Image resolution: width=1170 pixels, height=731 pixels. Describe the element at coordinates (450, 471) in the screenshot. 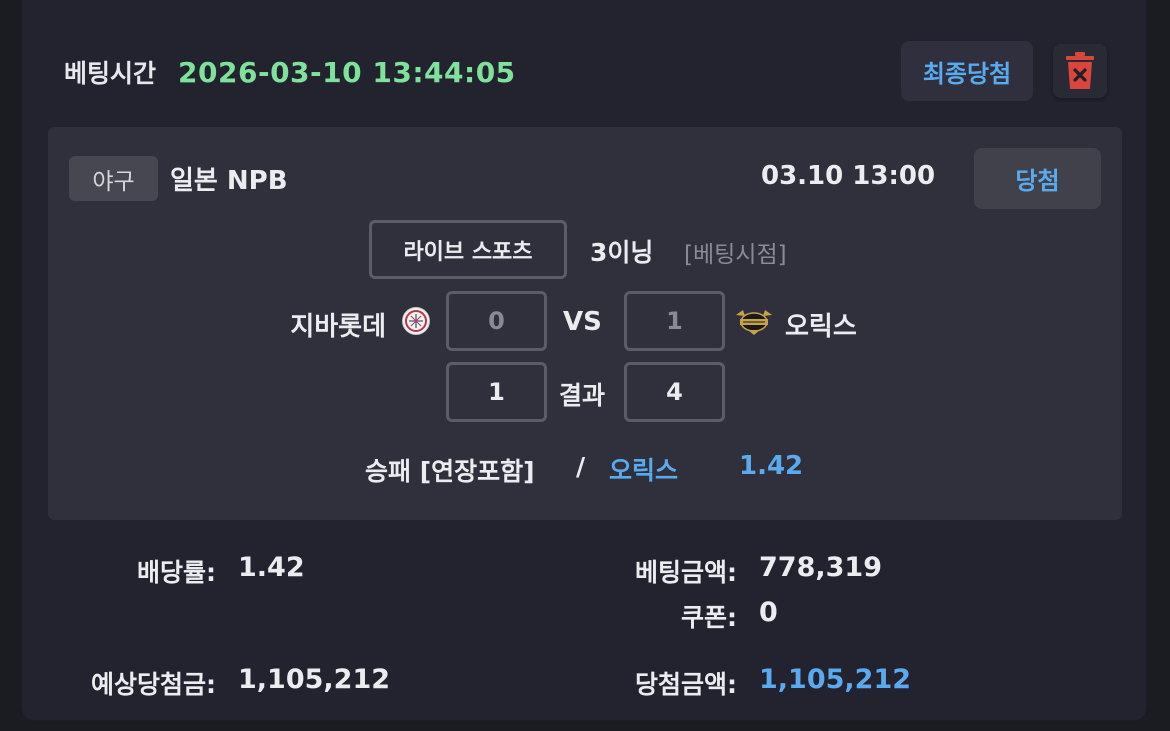

I see `market-label: 승패 [연장포함]` at that location.